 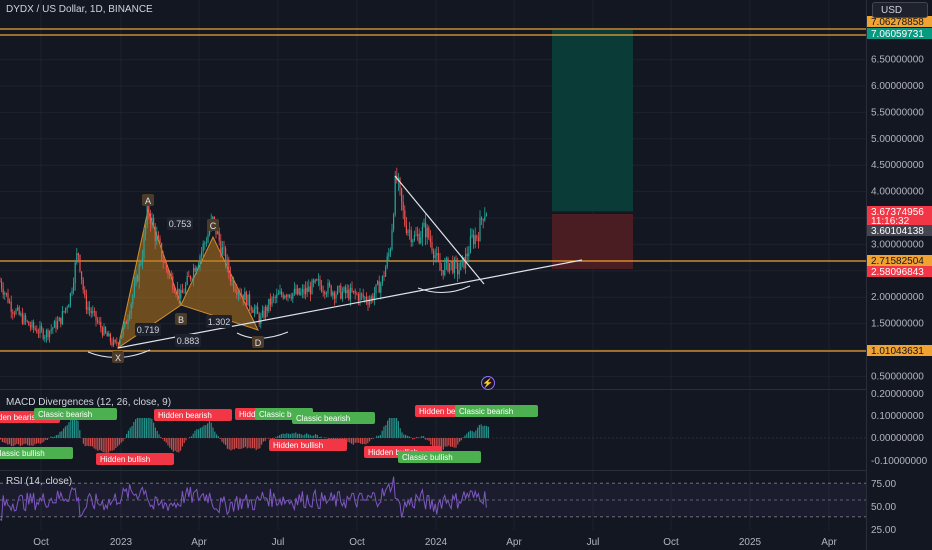 What do you see at coordinates (213, 226) in the screenshot?
I see `point-c: C` at bounding box center [213, 226].